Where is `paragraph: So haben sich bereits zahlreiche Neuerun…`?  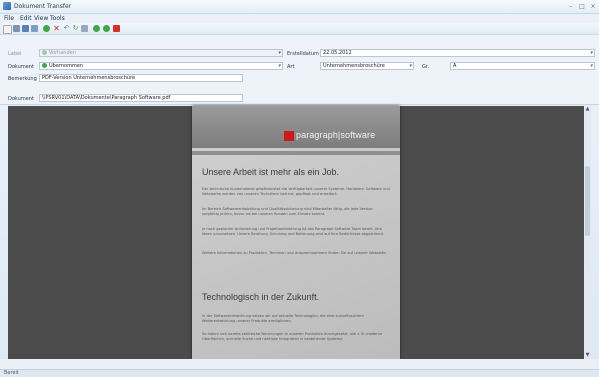 paragraph: So haben sich bereits zahlreiche Neuerun… is located at coordinates (292, 336).